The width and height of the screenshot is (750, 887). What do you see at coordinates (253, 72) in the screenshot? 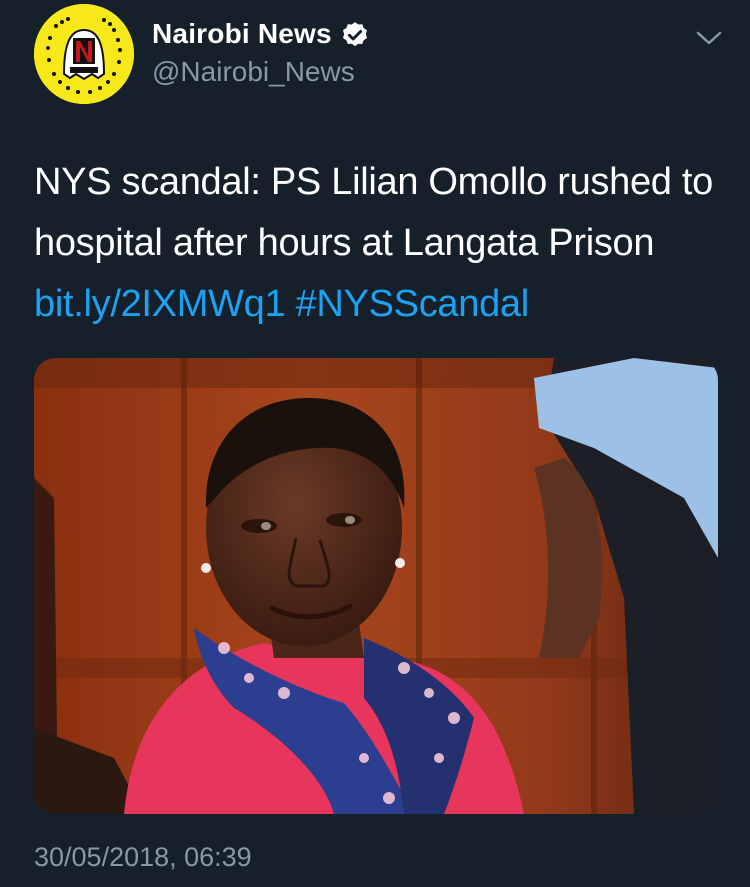
I see `author-handle: @Nairobi_News` at bounding box center [253, 72].